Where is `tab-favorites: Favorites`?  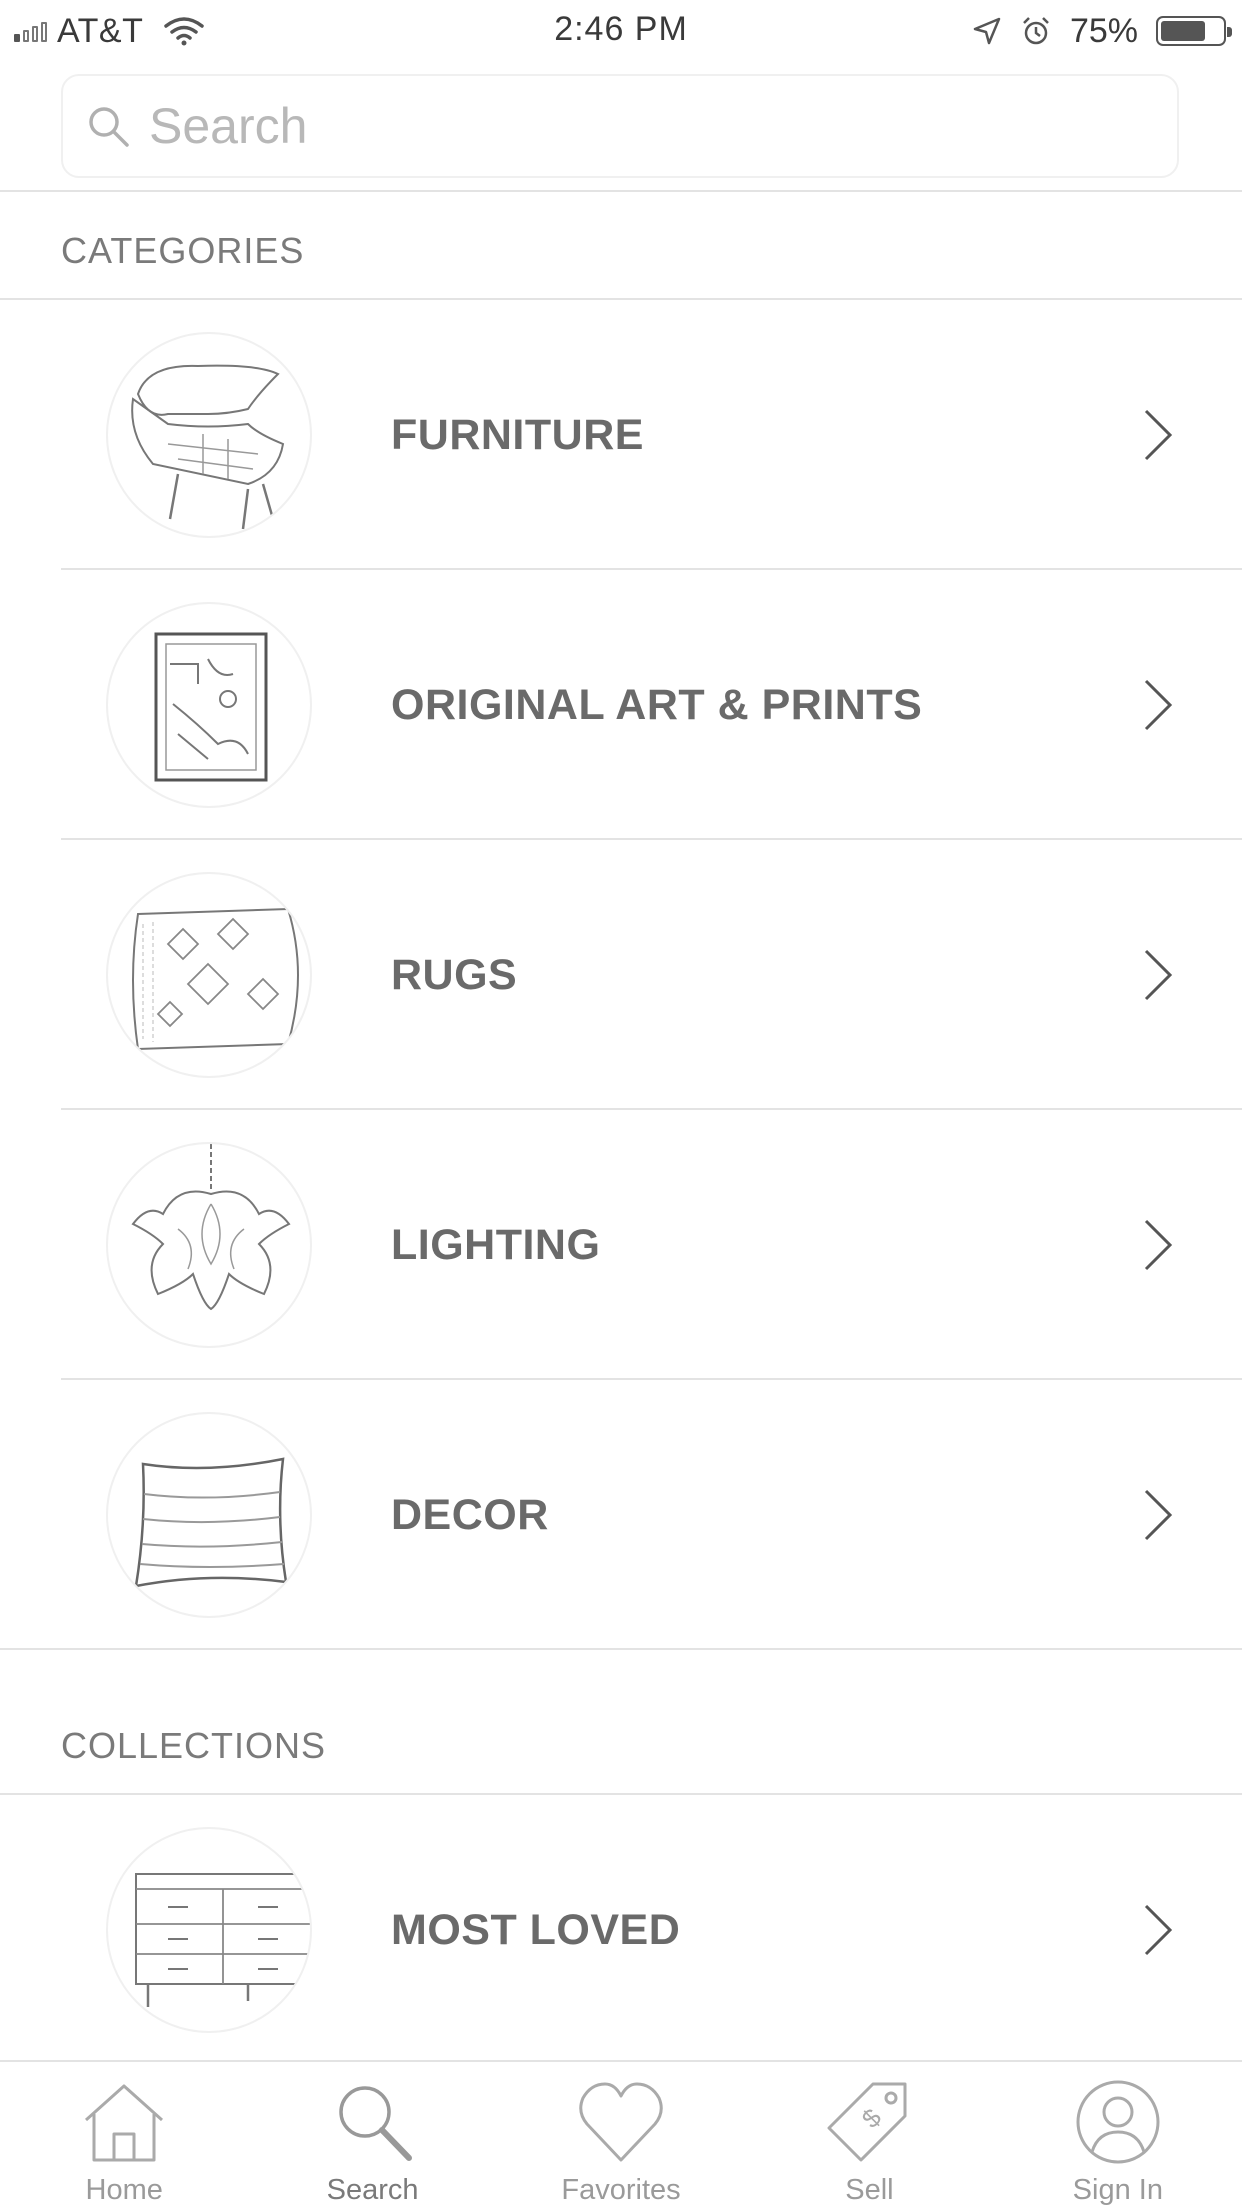
tab-favorites: Favorites is located at coordinates (621, 2135).